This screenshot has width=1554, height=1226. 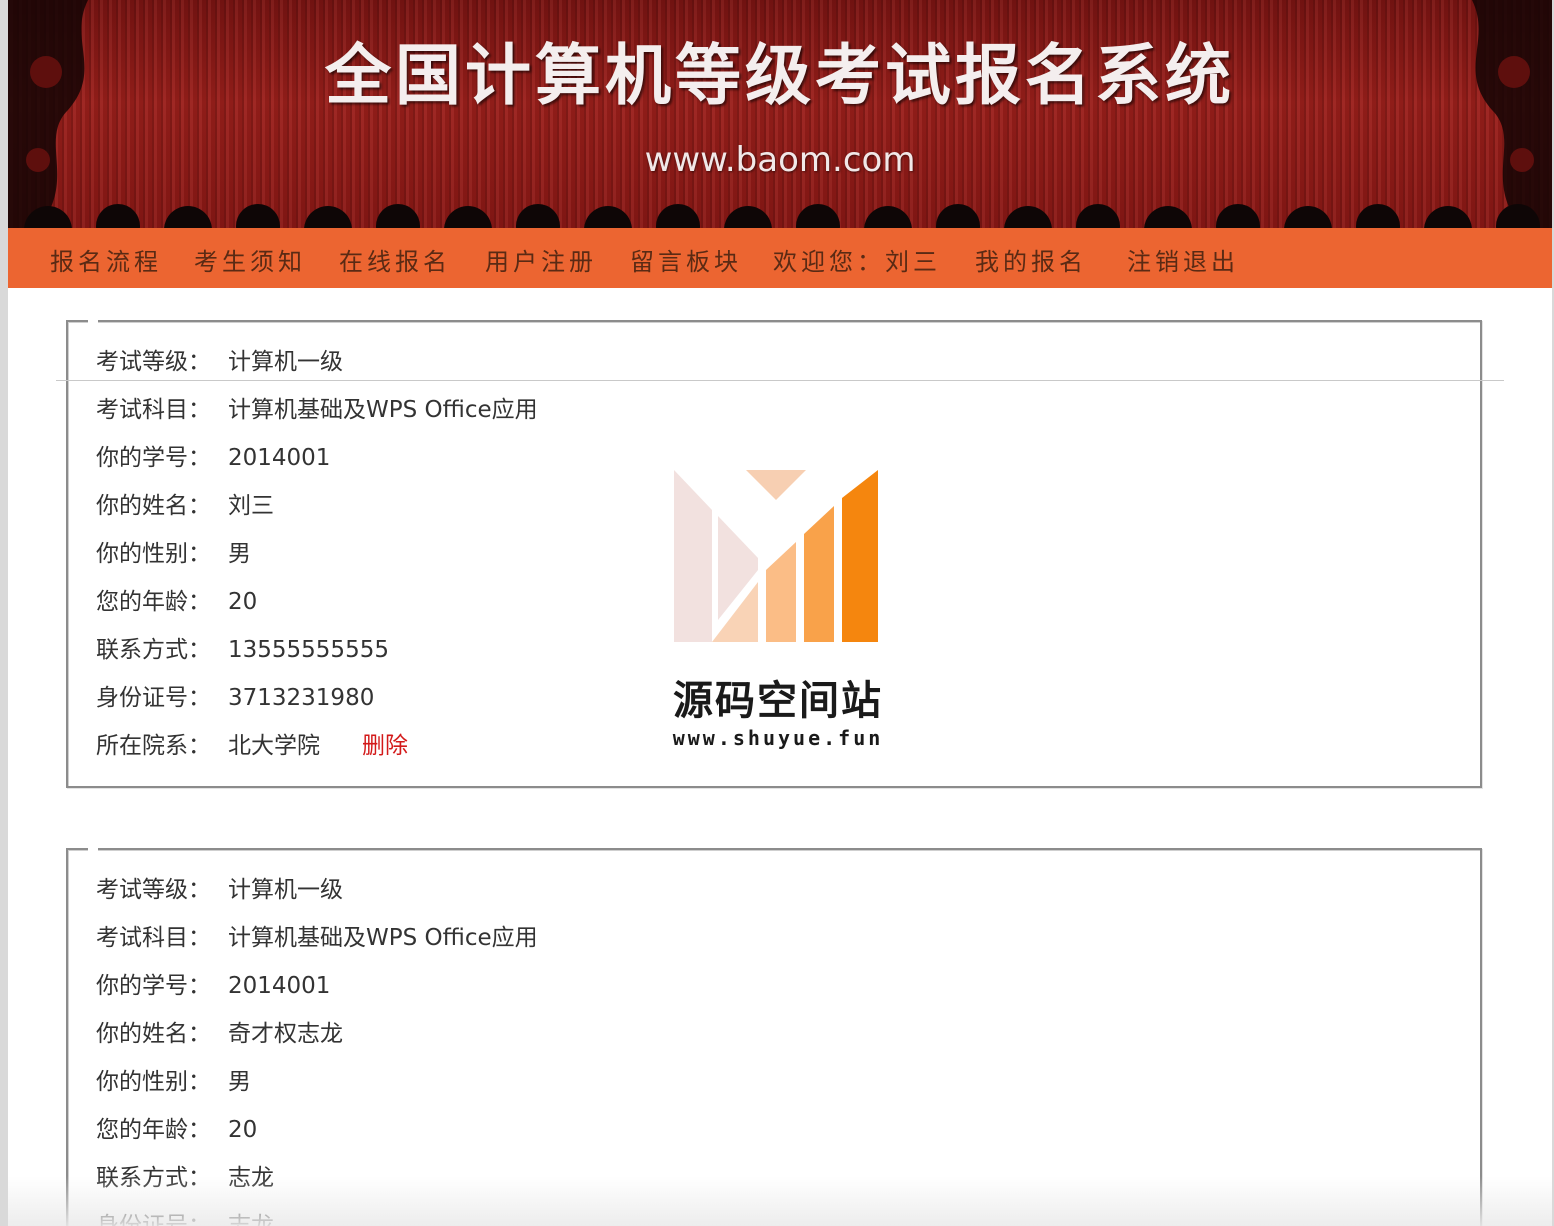 What do you see at coordinates (780, 160) in the screenshot?
I see `site-url: www.baom.com` at bounding box center [780, 160].